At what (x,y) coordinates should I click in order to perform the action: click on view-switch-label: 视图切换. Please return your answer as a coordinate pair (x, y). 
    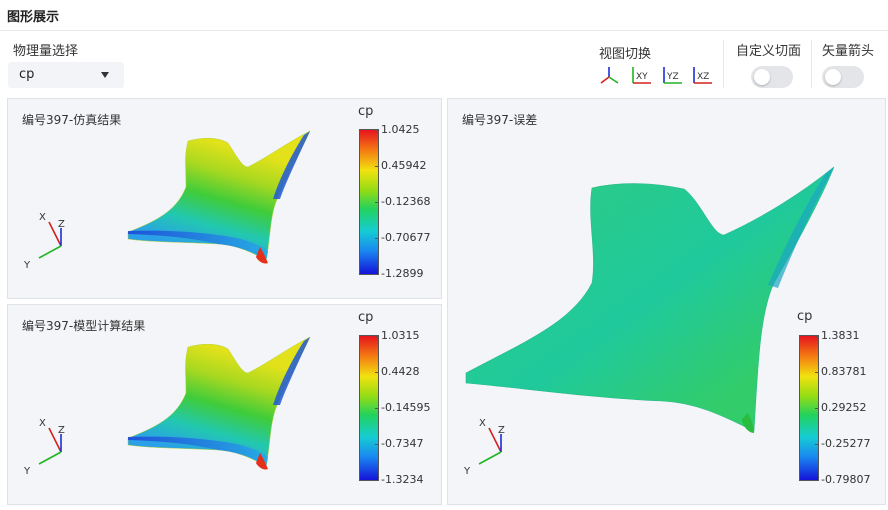
    Looking at the image, I should click on (625, 54).